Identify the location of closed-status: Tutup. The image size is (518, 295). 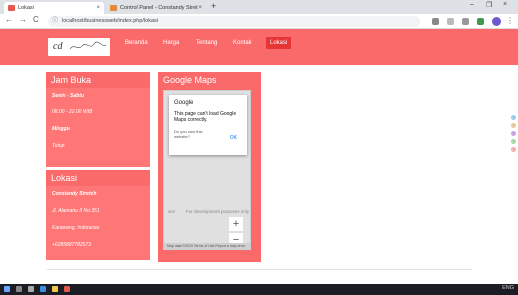
(58, 146).